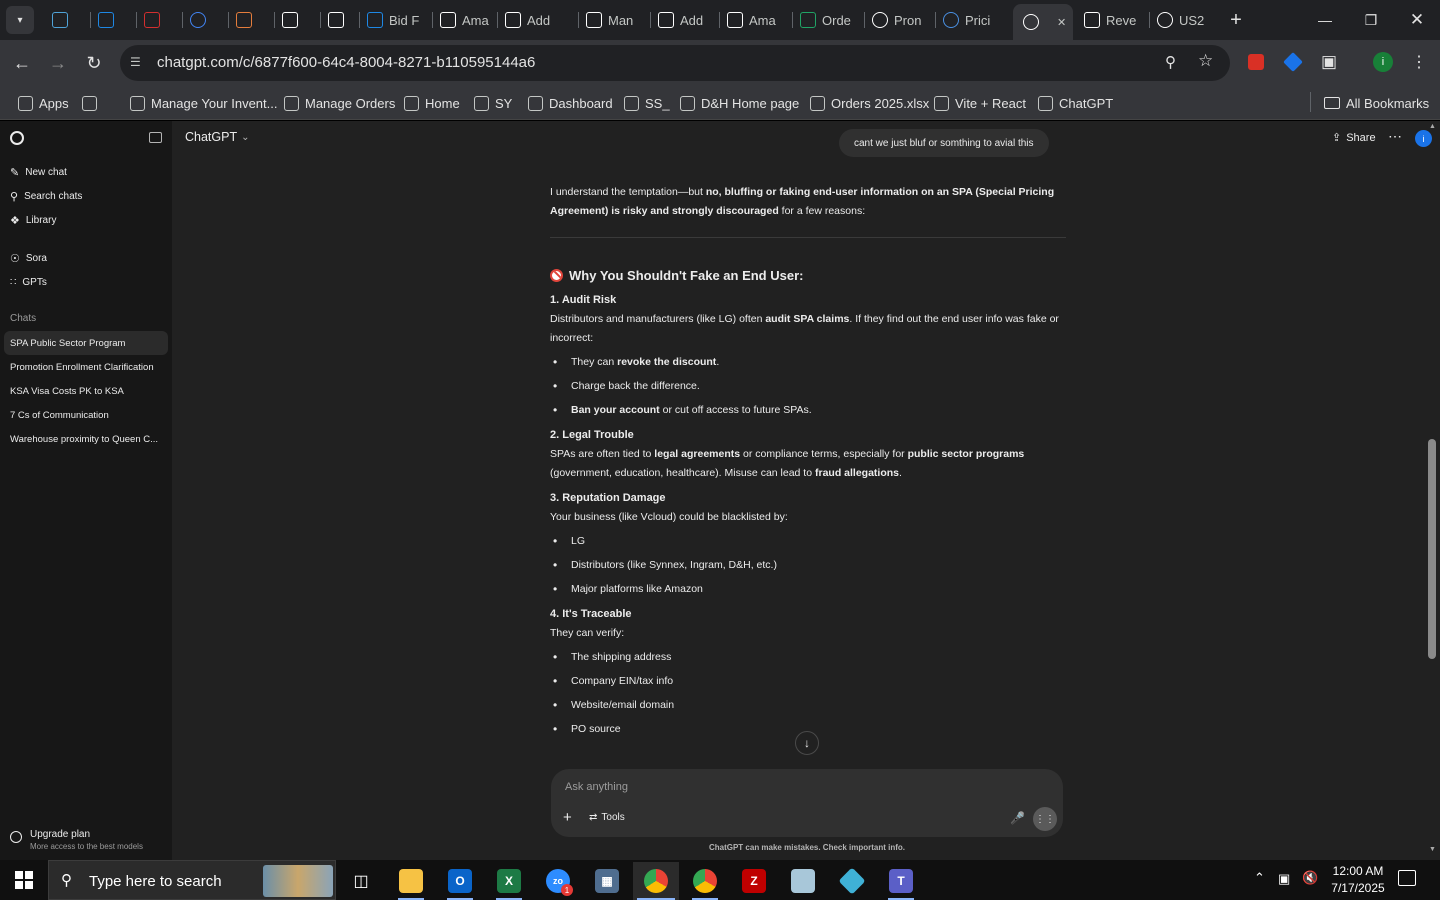  Describe the element at coordinates (1325, 20) in the screenshot. I see `minimize-button: —` at that location.